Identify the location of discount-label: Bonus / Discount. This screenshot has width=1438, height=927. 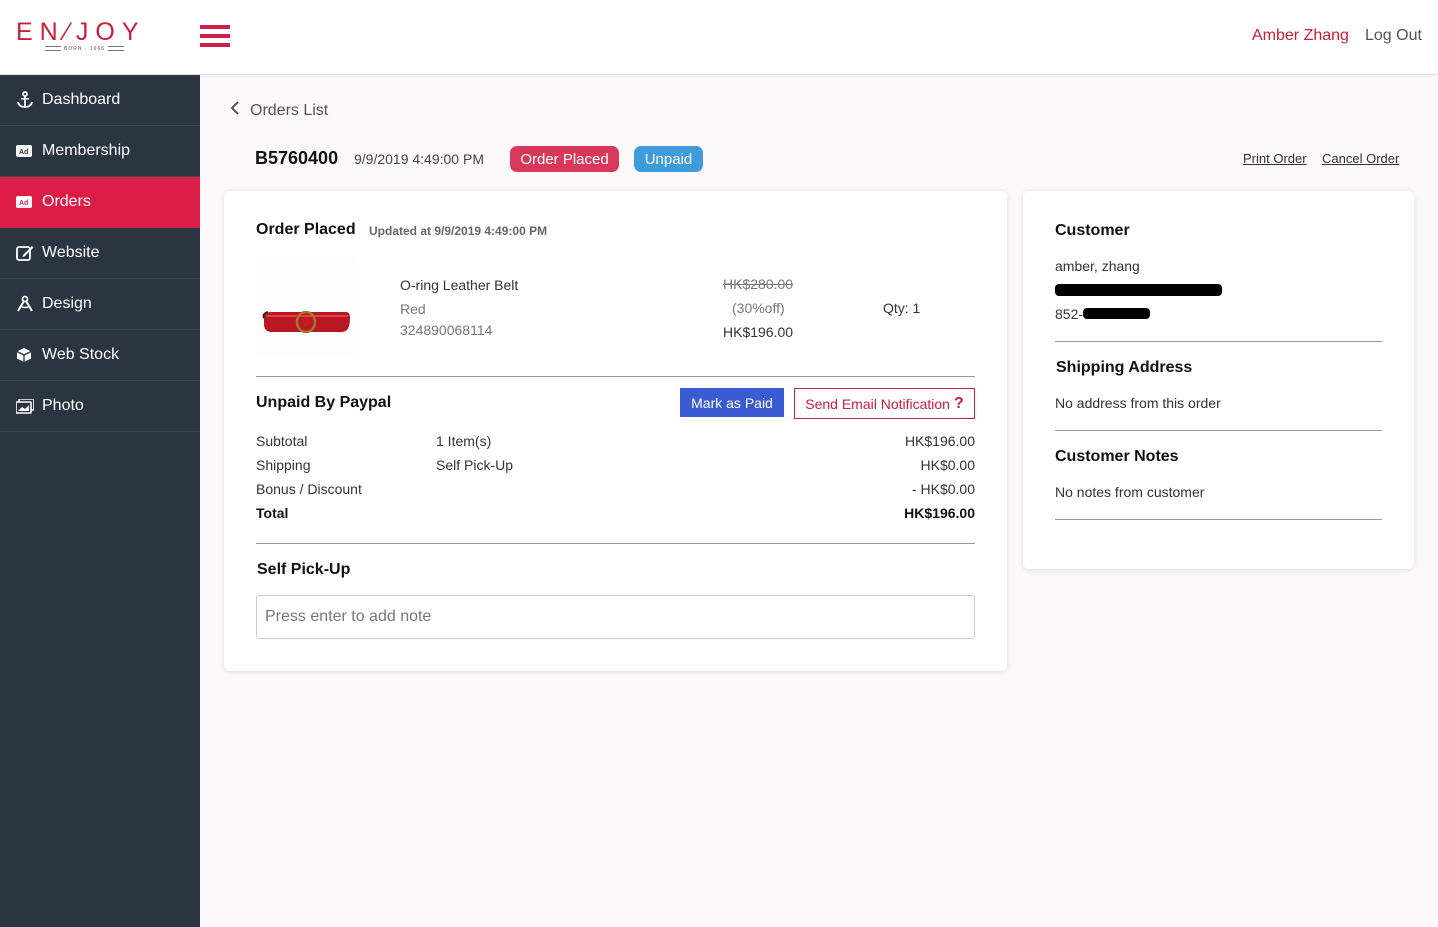
(309, 489).